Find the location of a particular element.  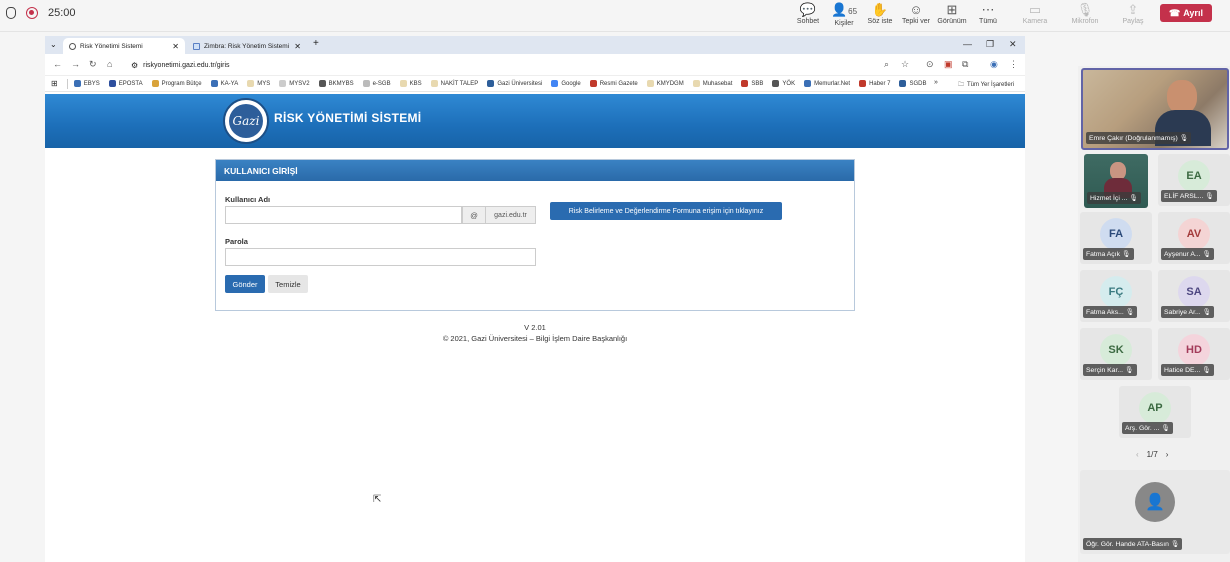

password-label: Parola is located at coordinates (236, 241).